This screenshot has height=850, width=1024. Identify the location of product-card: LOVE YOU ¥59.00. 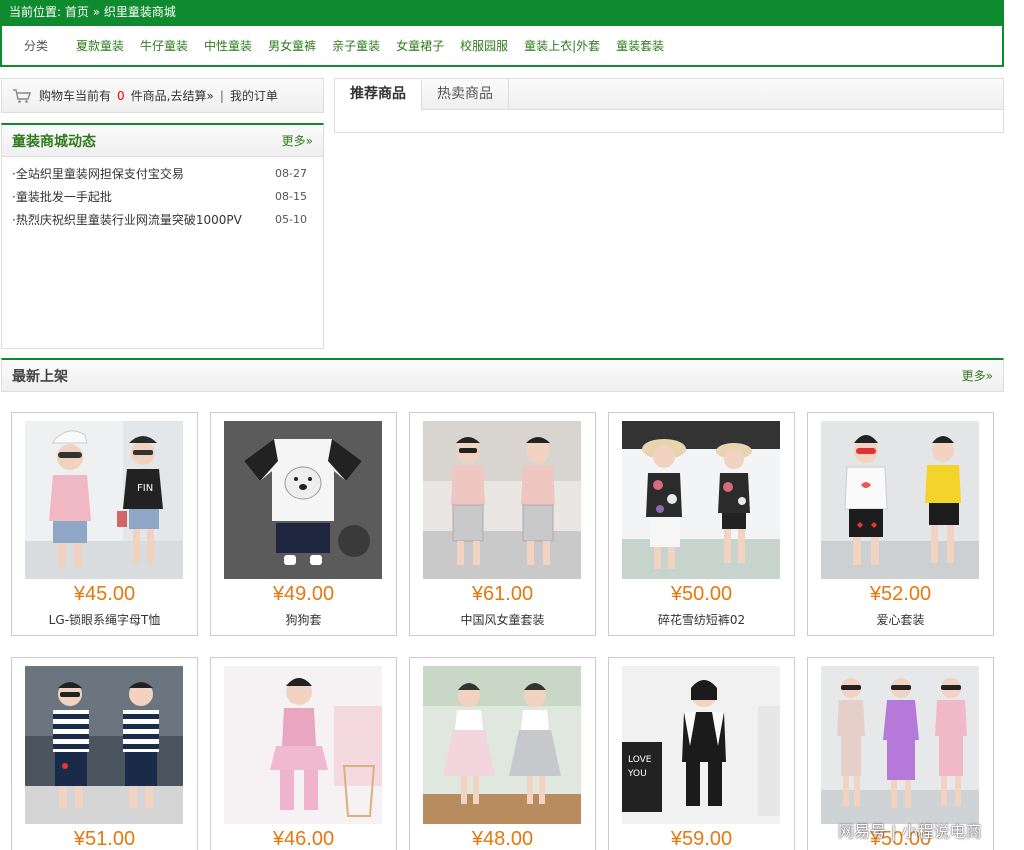
(701, 753).